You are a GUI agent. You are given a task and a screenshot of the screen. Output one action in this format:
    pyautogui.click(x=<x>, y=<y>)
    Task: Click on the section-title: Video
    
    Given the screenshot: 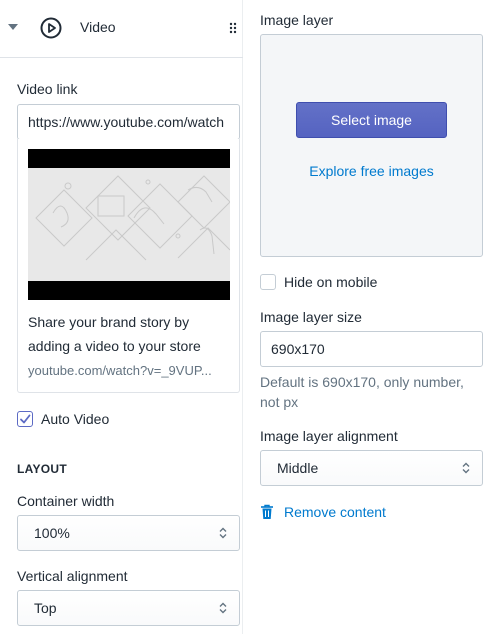 What is the action you would take?
    pyautogui.click(x=98, y=27)
    